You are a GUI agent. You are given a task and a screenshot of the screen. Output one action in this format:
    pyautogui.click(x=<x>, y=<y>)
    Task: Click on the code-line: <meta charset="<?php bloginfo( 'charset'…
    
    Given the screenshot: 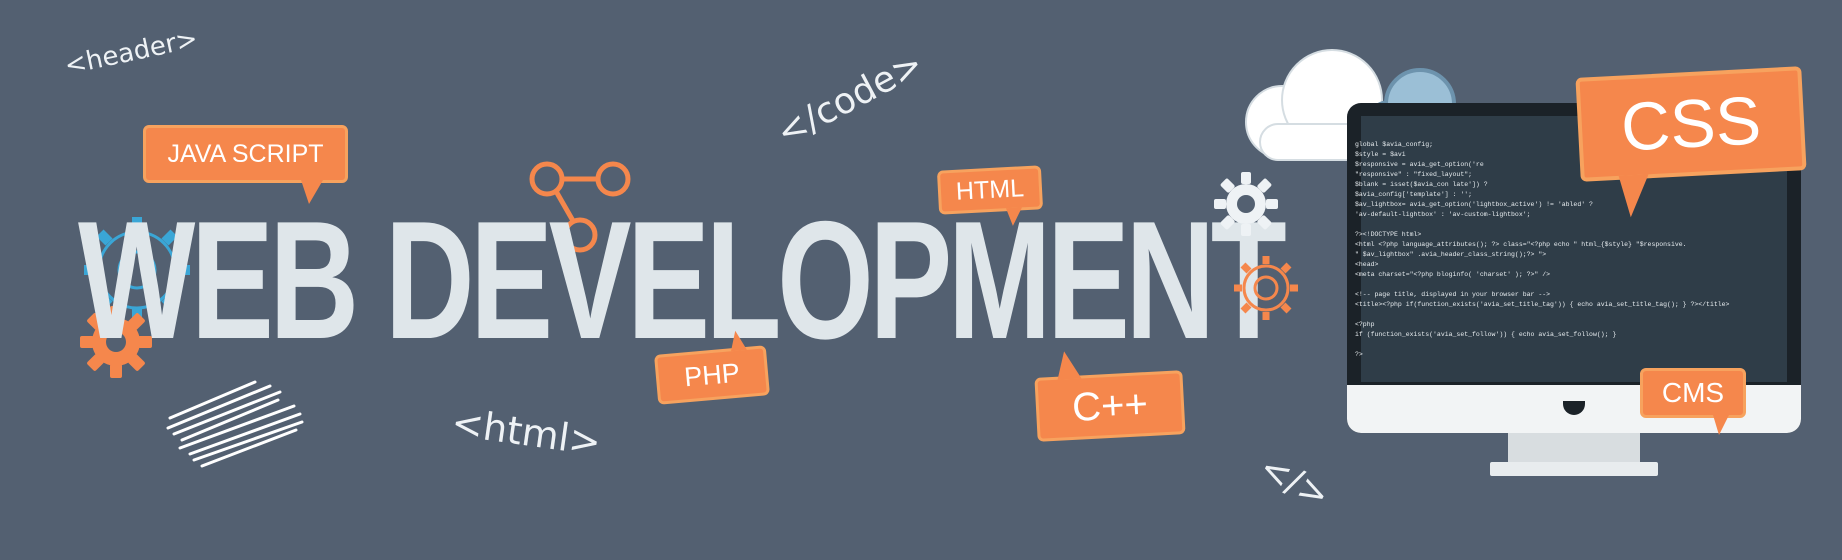 What is the action you would take?
    pyautogui.click(x=1453, y=274)
    